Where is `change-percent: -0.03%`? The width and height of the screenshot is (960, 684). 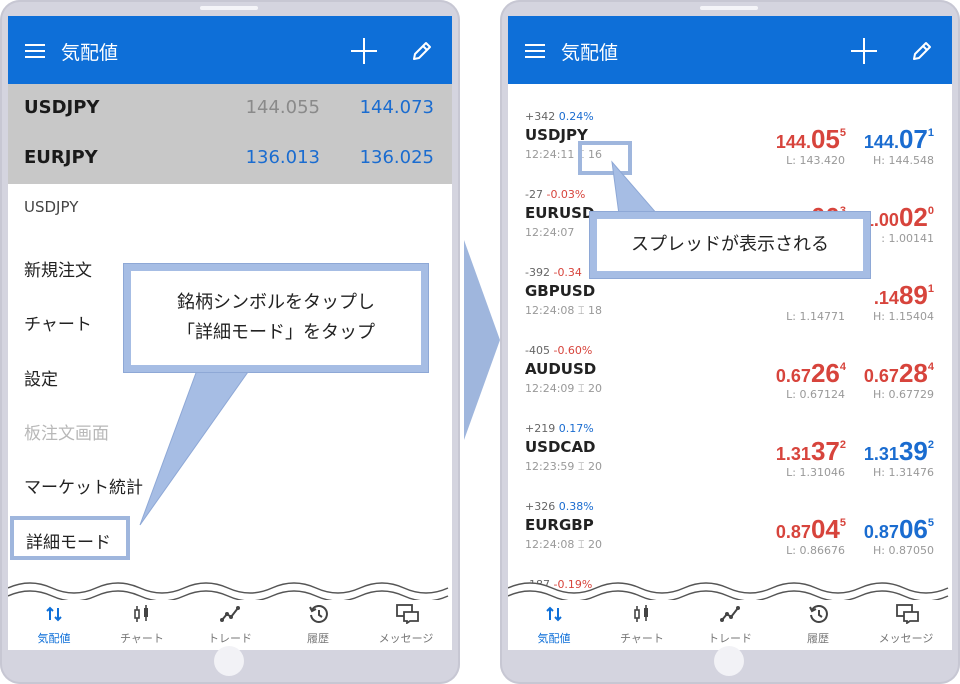 change-percent: -0.03% is located at coordinates (566, 194).